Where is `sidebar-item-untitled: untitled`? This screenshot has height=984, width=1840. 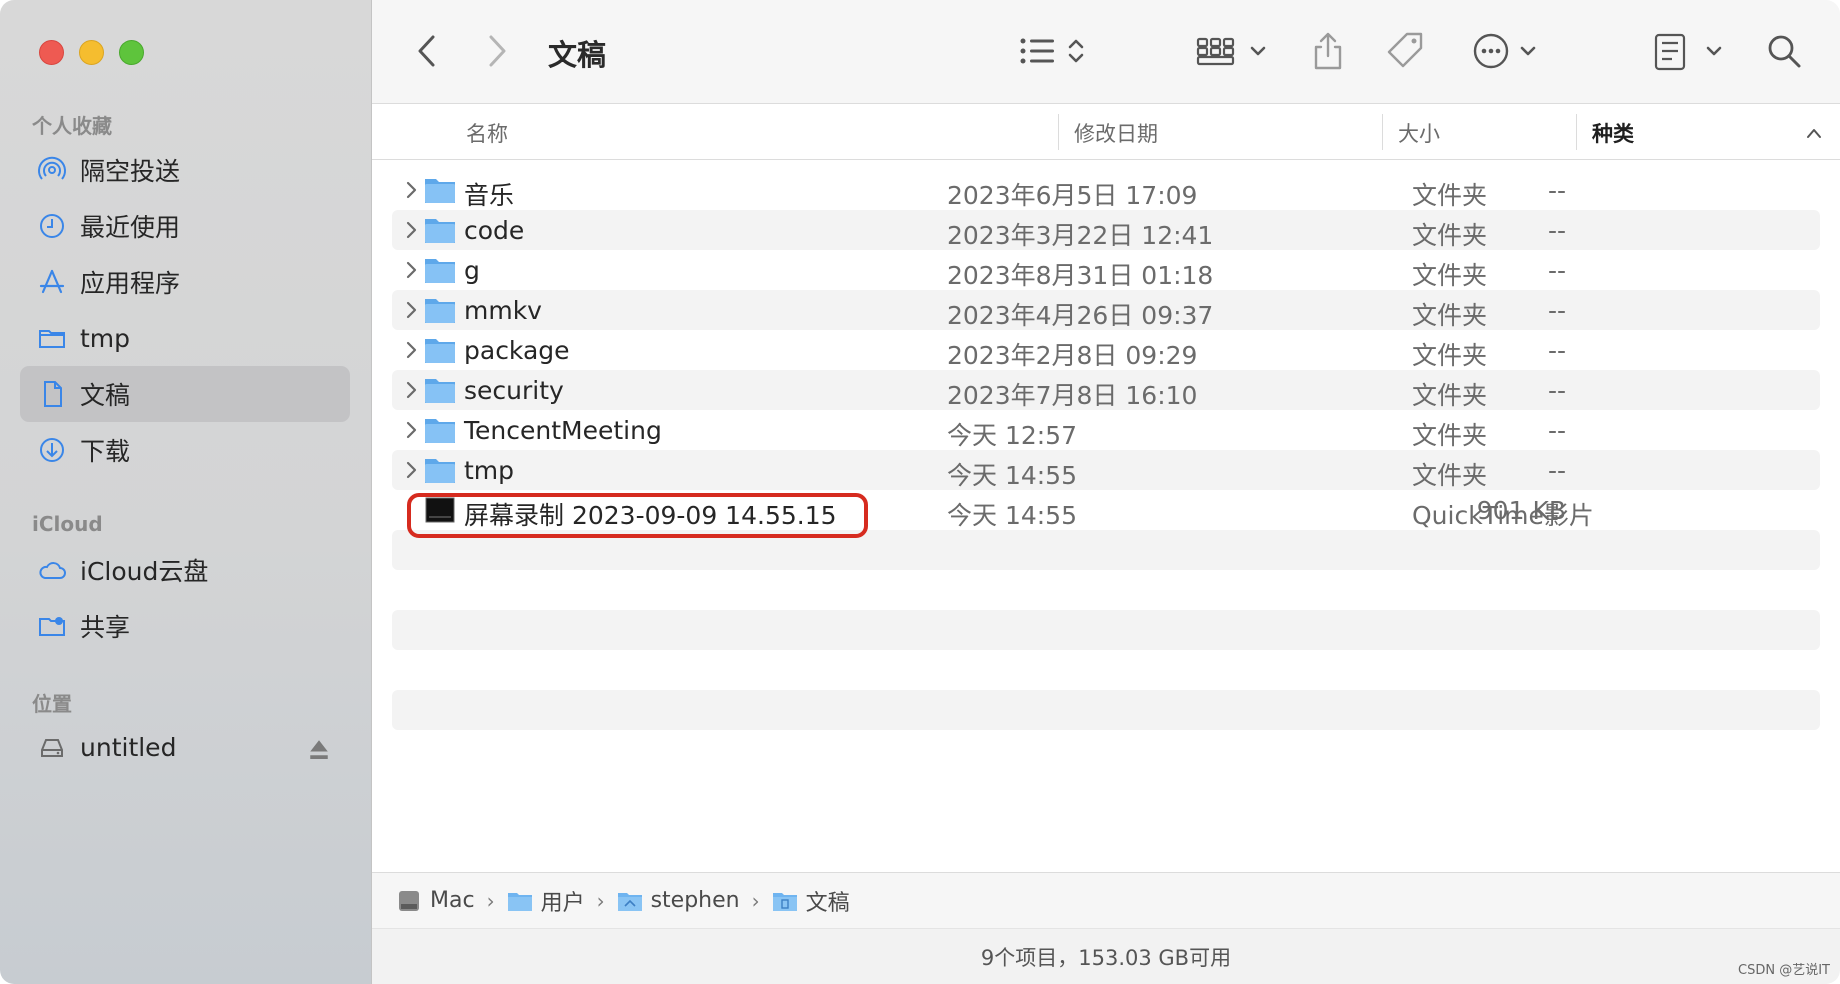 sidebar-item-untitled: untitled is located at coordinates (185, 747).